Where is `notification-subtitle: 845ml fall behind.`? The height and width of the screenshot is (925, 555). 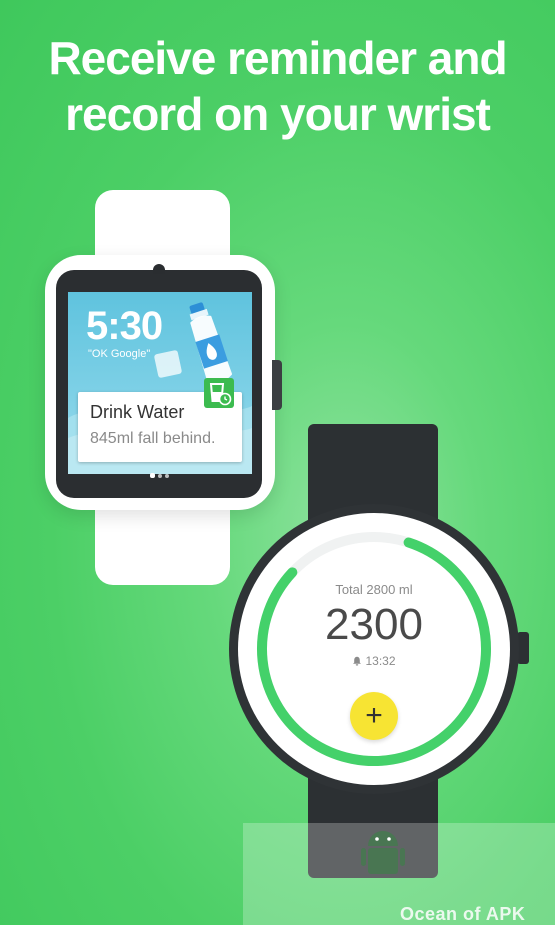
notification-subtitle: 845ml fall behind. is located at coordinates (153, 438).